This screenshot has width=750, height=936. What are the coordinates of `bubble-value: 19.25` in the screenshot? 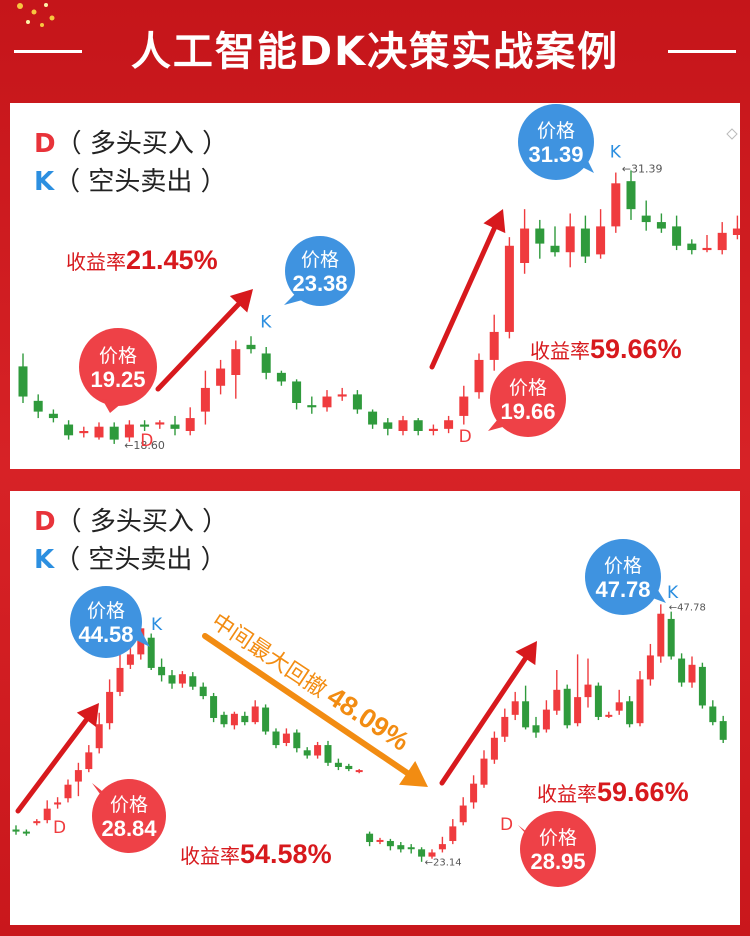 It's located at (117, 379).